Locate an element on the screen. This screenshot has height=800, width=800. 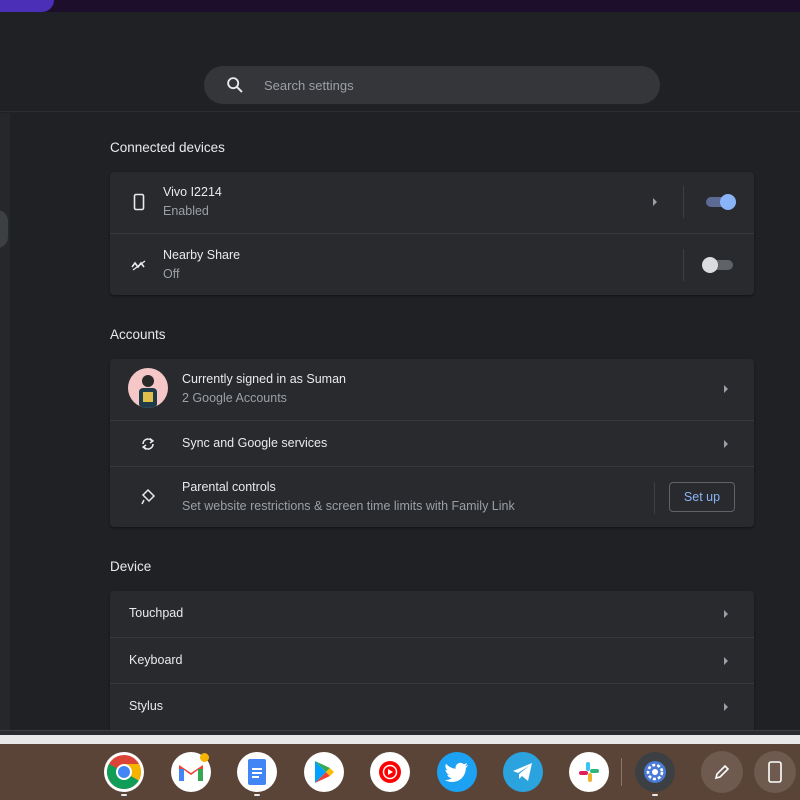
phone-status: Enabled is located at coordinates (186, 211).